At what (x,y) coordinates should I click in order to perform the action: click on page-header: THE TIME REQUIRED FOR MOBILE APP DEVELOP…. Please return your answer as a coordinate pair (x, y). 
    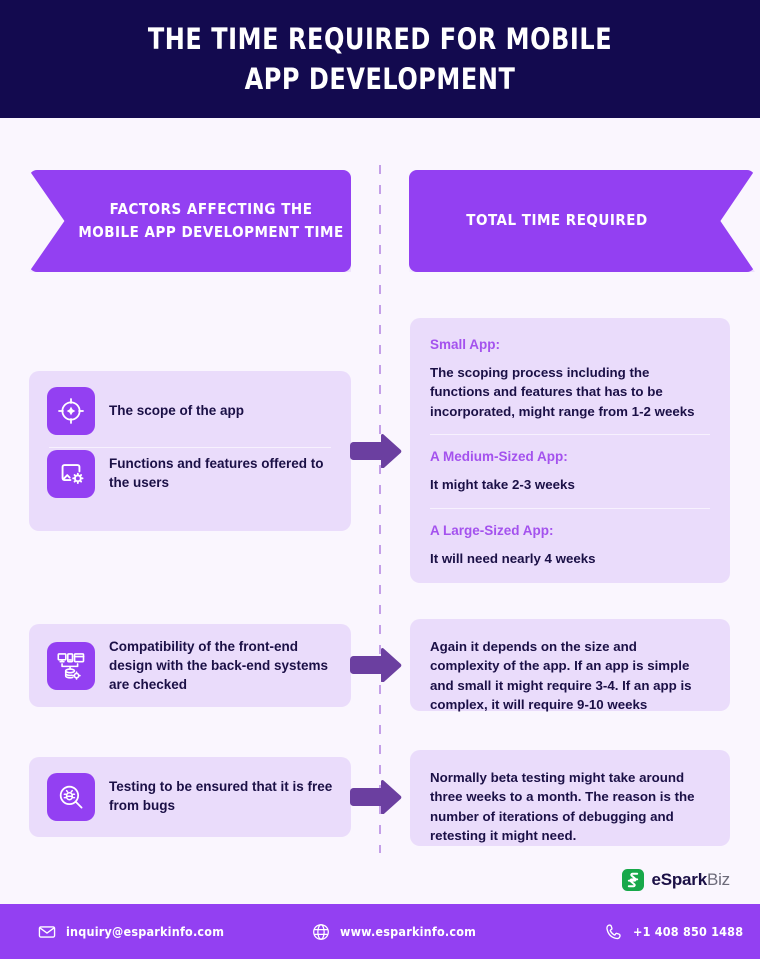
    Looking at the image, I should click on (380, 59).